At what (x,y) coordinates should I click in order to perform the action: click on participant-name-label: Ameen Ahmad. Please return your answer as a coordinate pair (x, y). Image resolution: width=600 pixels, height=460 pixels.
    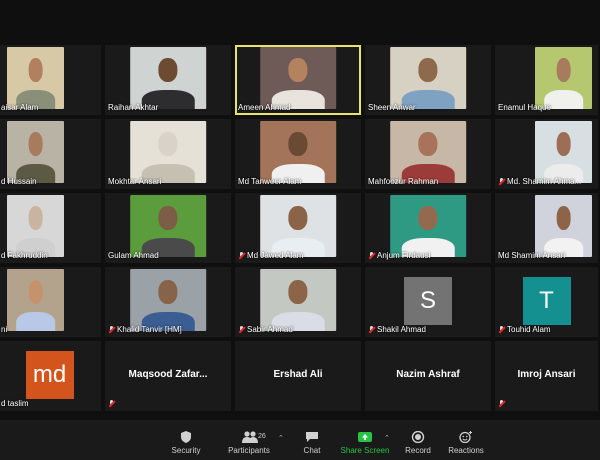
    Looking at the image, I should click on (264, 107).